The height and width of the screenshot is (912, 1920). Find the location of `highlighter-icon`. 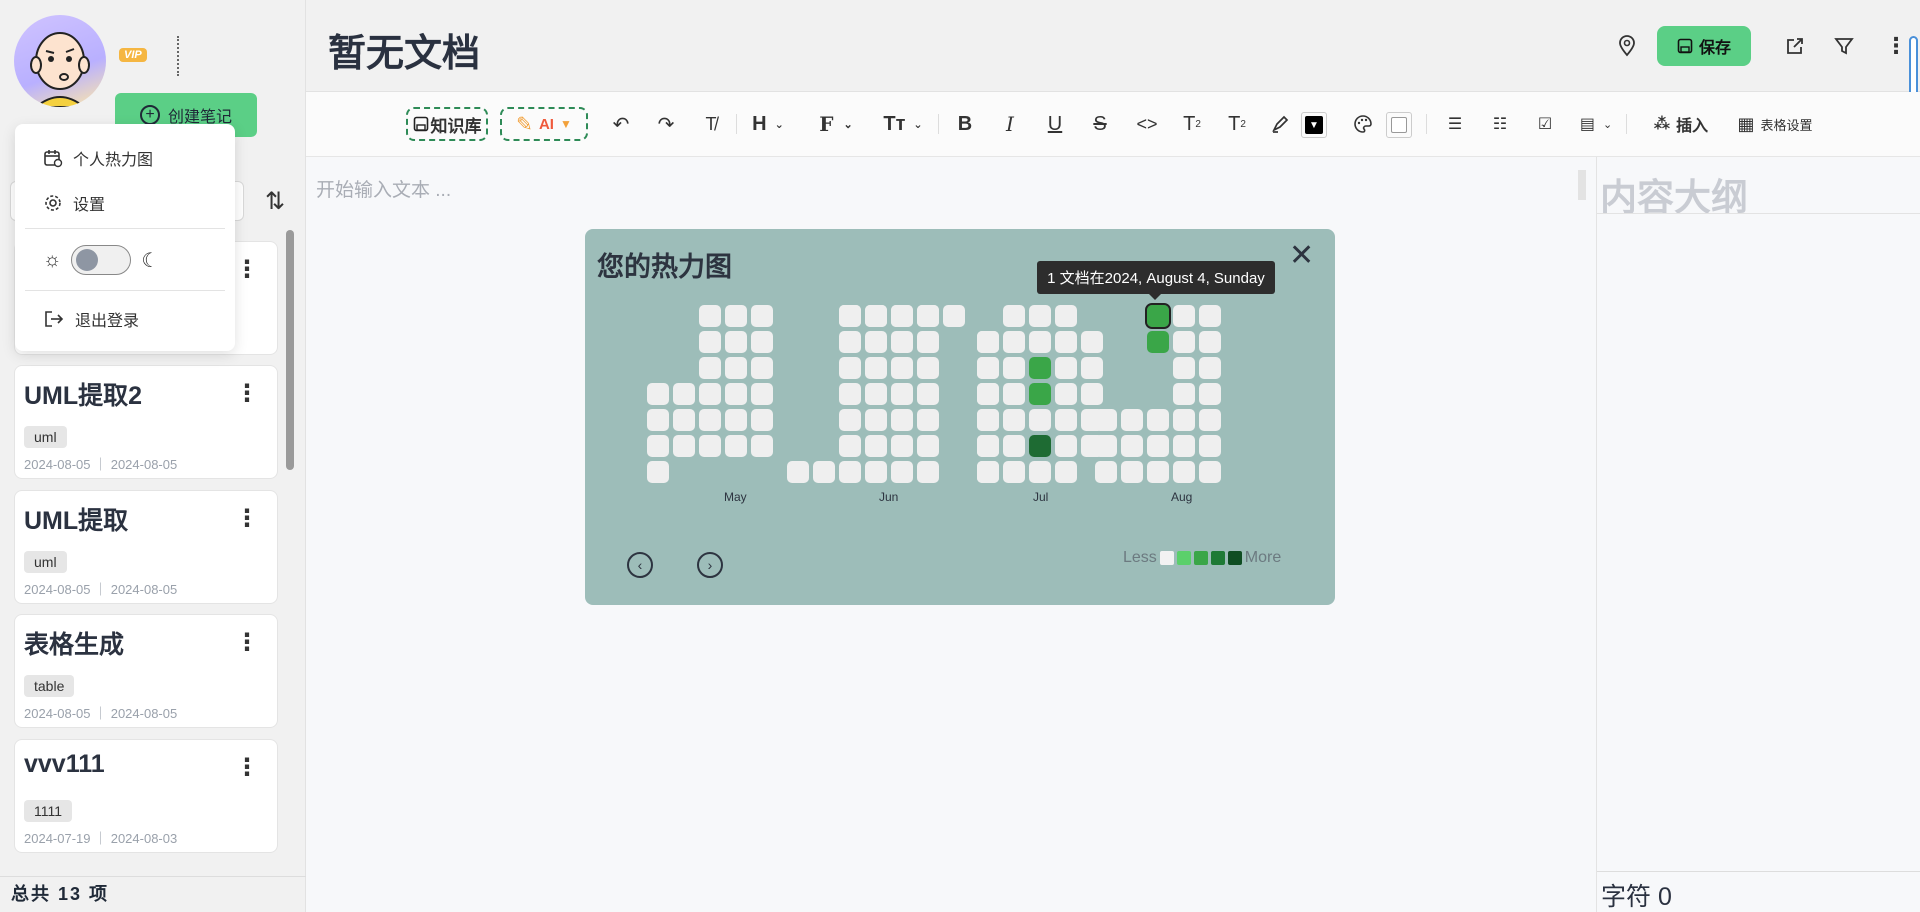

highlighter-icon is located at coordinates (1280, 124).